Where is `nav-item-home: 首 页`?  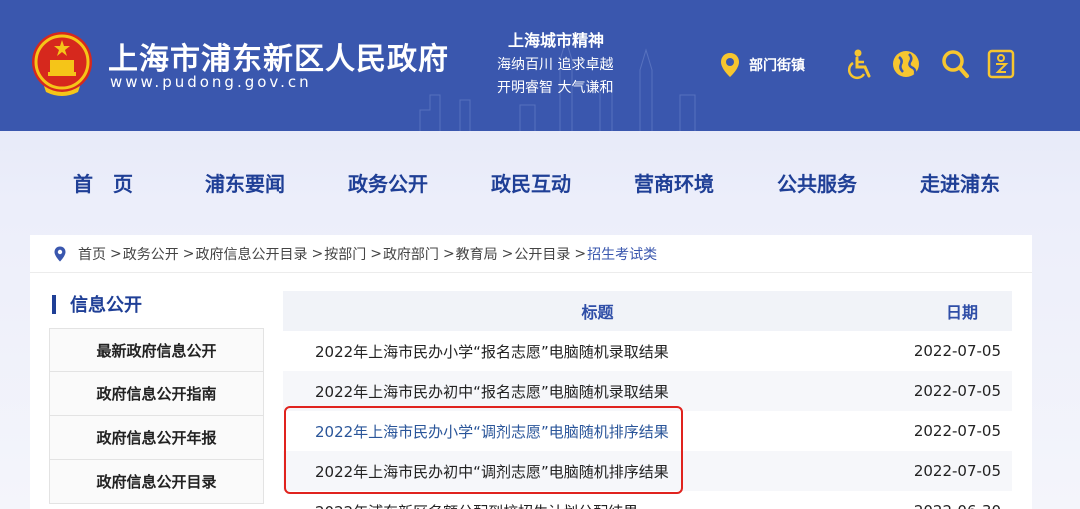 nav-item-home: 首 页 is located at coordinates (103, 182).